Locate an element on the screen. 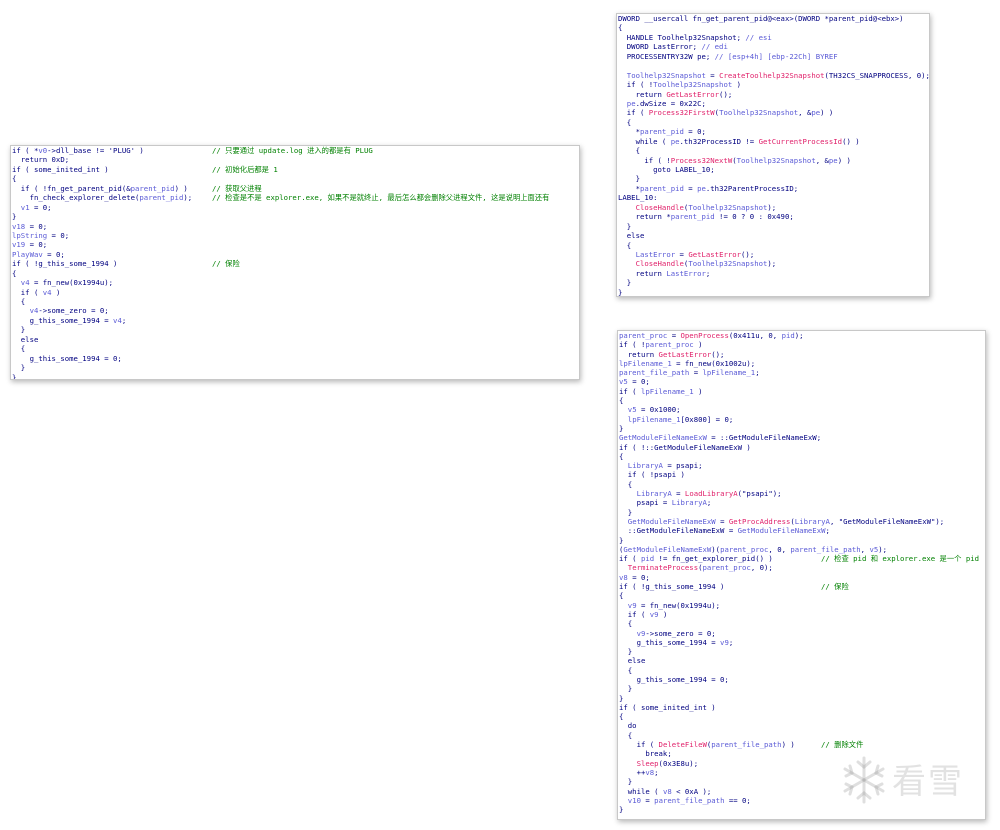  code-token: parent_pid is located at coordinates (661, 132).